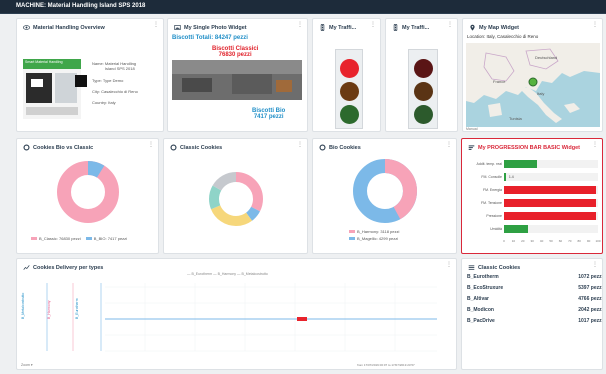 The width and height of the screenshot is (606, 374). What do you see at coordinates (100, 102) in the screenshot?
I see `country-label: Country:` at bounding box center [100, 102].